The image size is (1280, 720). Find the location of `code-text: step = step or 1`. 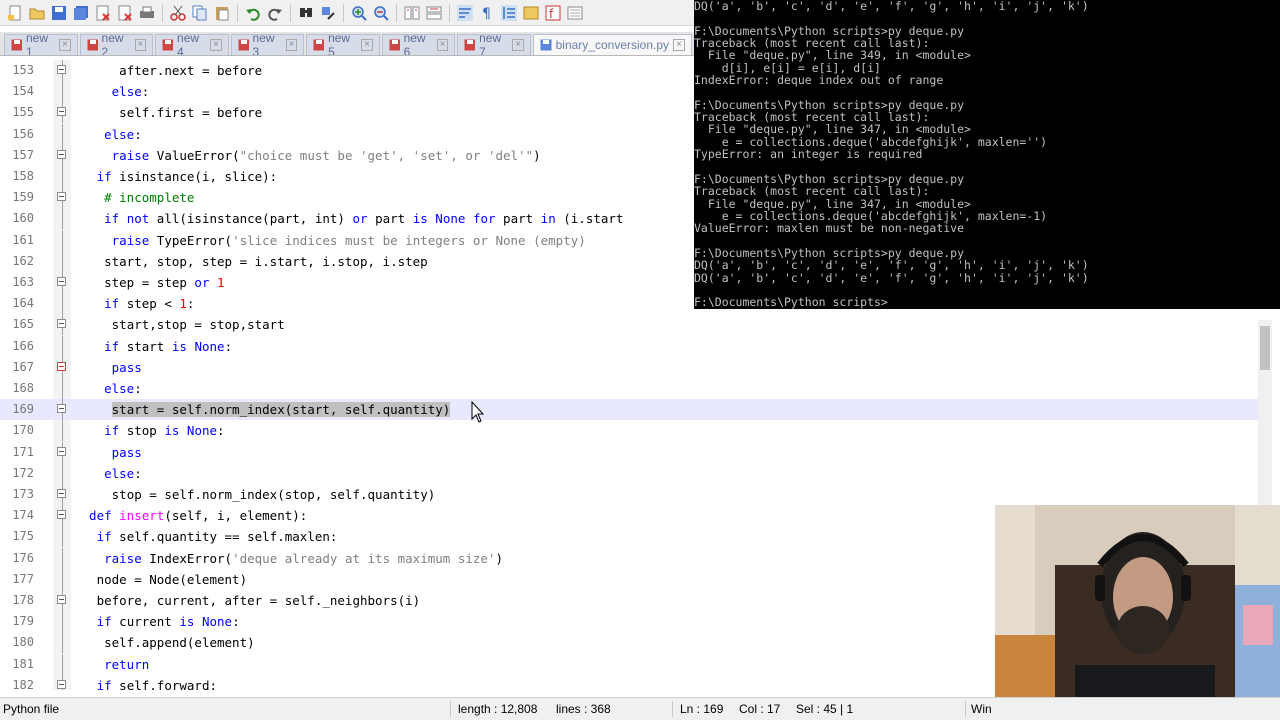

code-text: step = step or 1 is located at coordinates (164, 282).